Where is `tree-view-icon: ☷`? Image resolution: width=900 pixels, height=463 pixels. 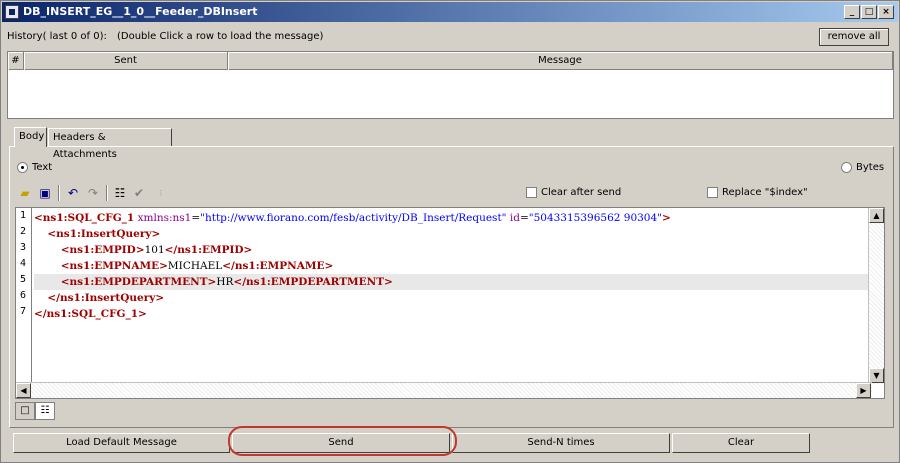
tree-view-icon: ☷ is located at coordinates (45, 411).